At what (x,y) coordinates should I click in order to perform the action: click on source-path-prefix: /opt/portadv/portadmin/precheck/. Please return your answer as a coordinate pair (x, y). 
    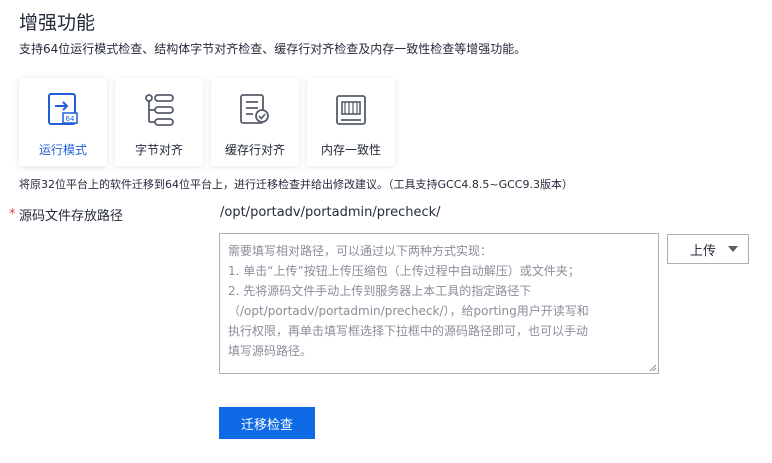
    Looking at the image, I should click on (330, 212).